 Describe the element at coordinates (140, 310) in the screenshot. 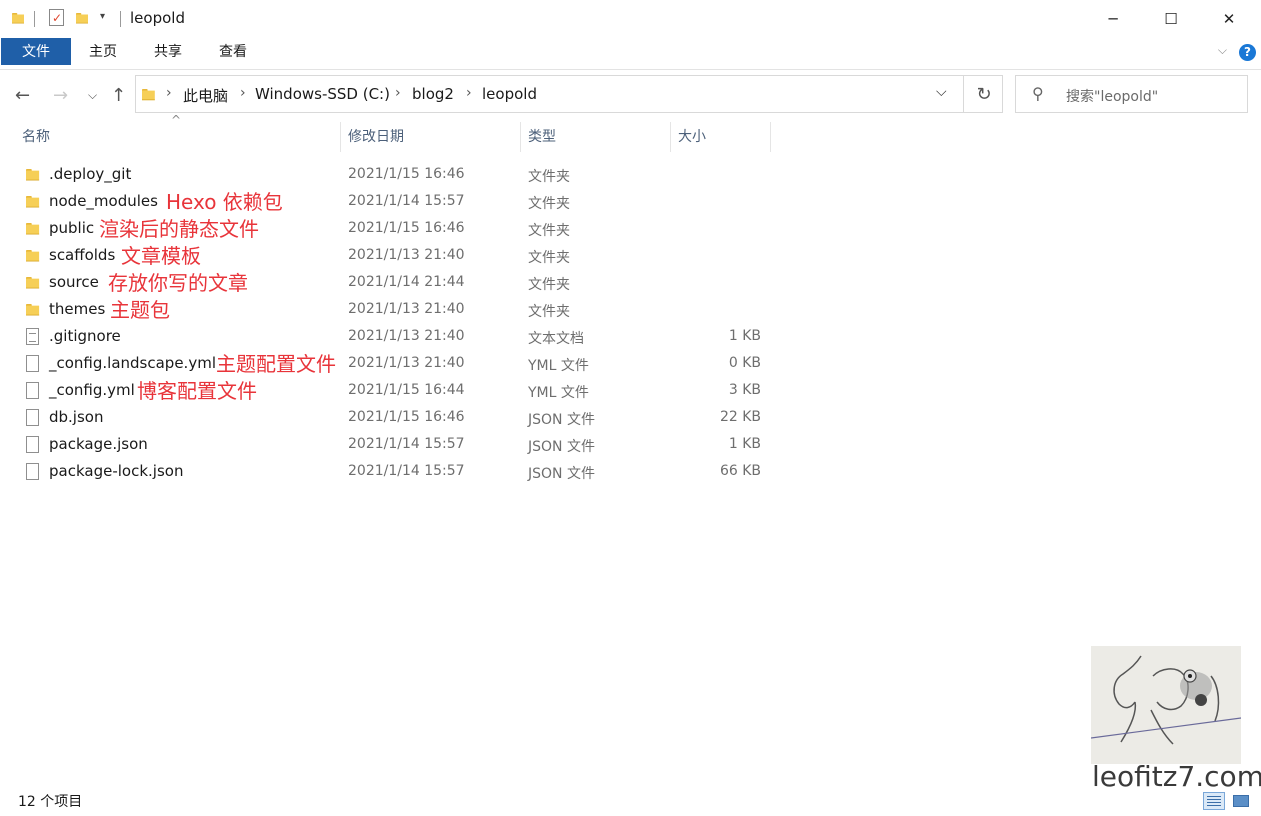

I see `annotation-note: 主题包` at that location.